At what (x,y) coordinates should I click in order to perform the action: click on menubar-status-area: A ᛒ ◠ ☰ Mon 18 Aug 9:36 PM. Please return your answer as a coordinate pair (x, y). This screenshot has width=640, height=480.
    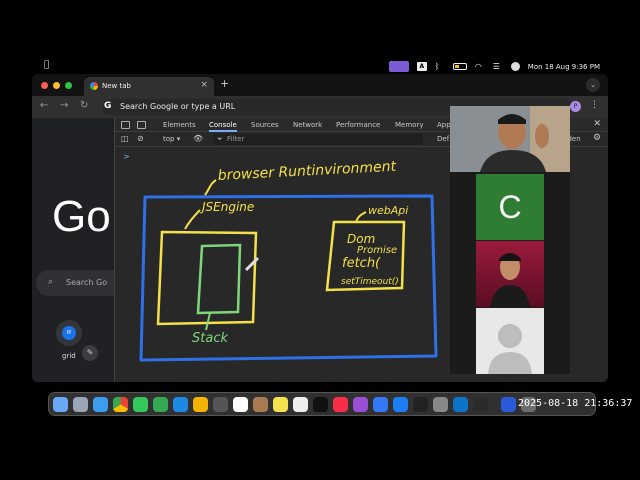
    Looking at the image, I should click on (494, 66).